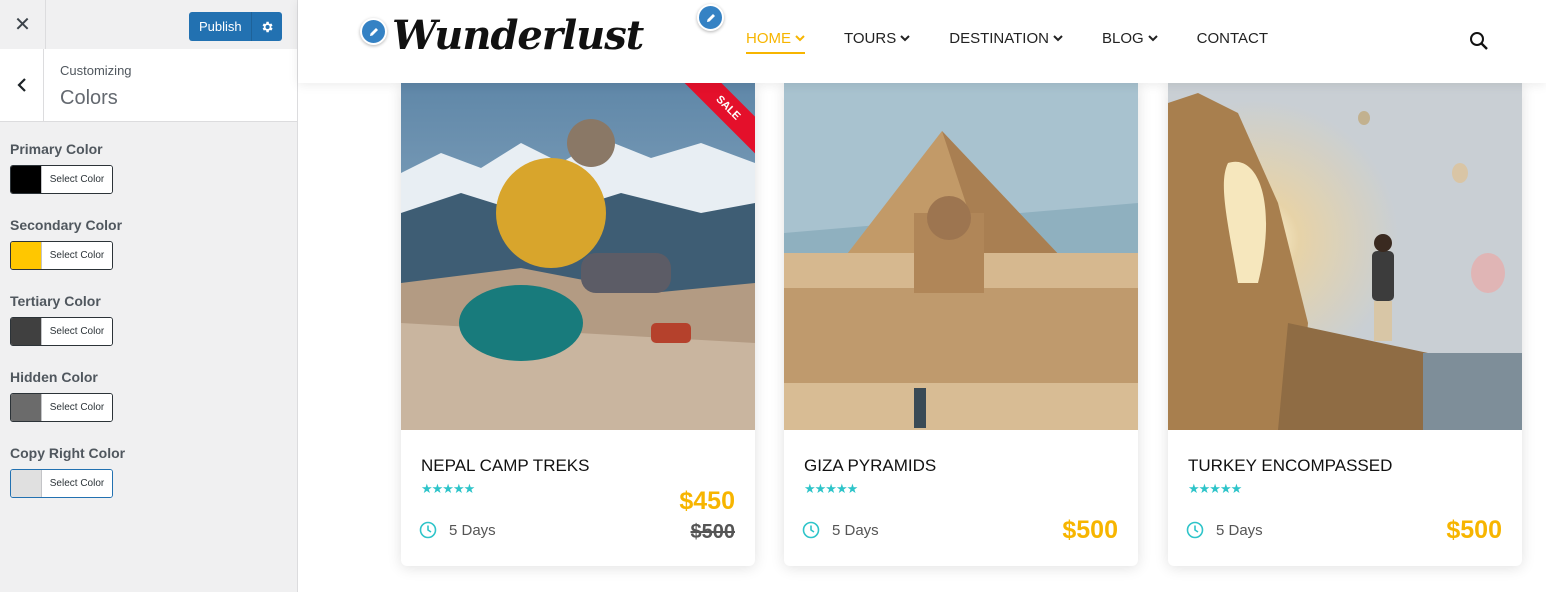  I want to click on hidden-color-swatch, so click(26, 407).